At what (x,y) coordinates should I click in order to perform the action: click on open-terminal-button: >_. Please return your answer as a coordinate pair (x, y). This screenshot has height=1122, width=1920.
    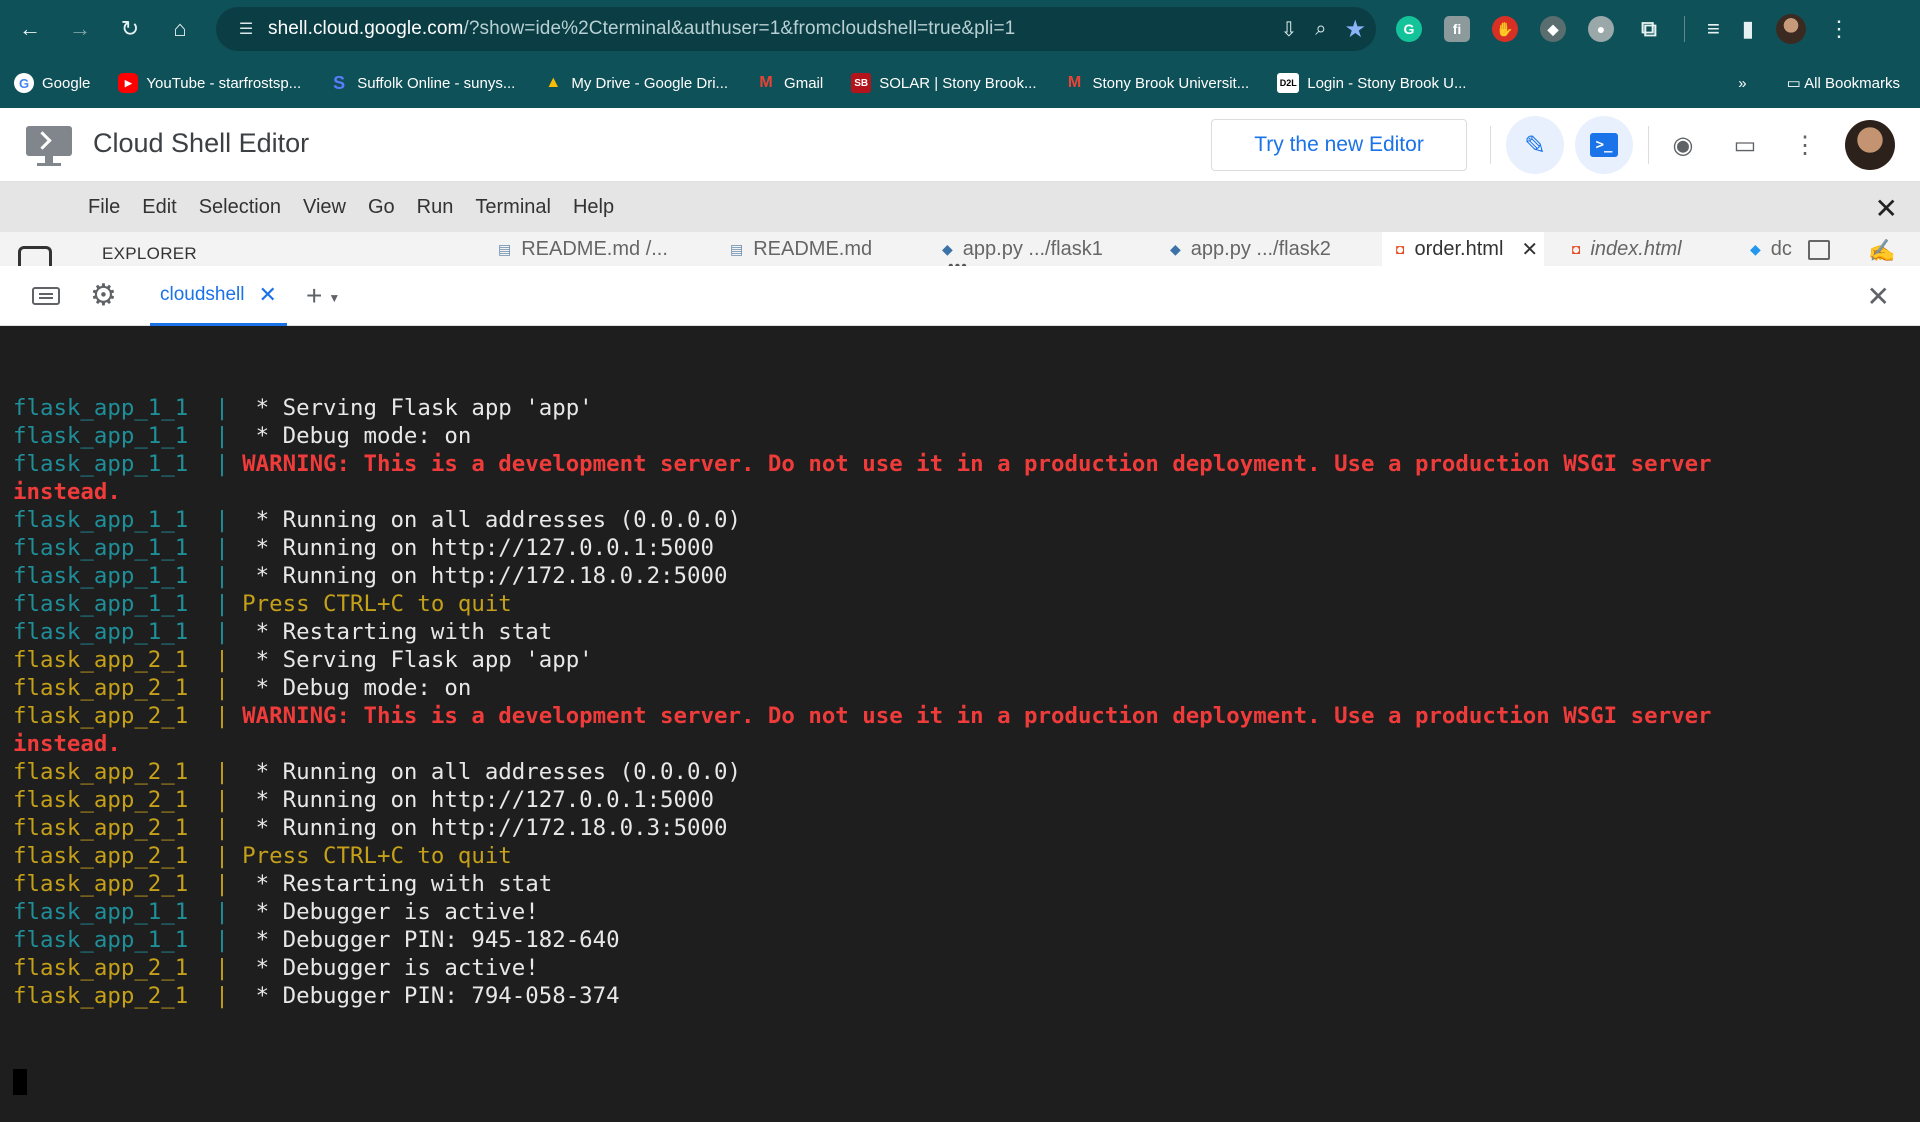
    Looking at the image, I should click on (1604, 145).